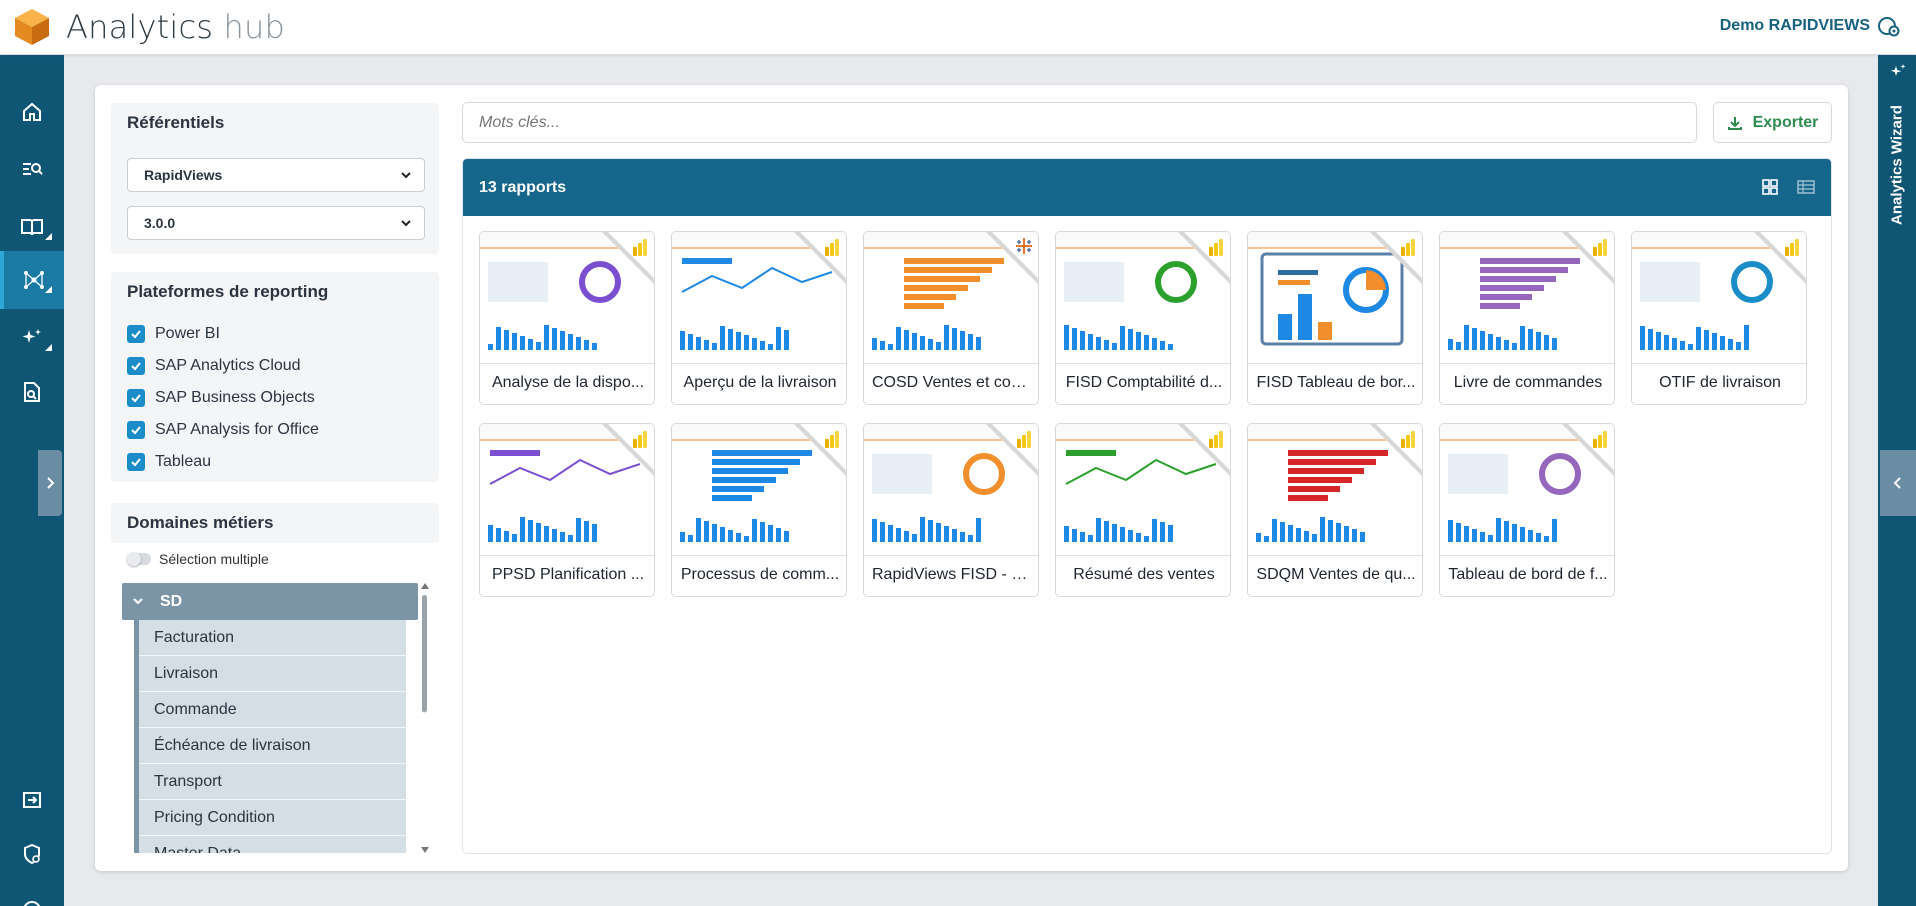  I want to click on version-select: 3.0.0, so click(276, 223).